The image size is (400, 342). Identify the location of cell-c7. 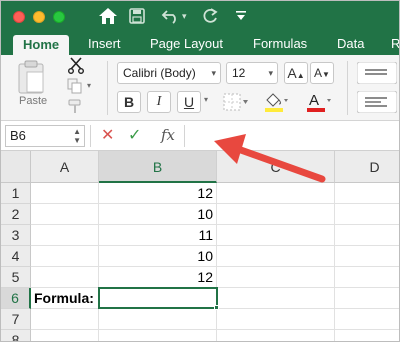
(276, 319).